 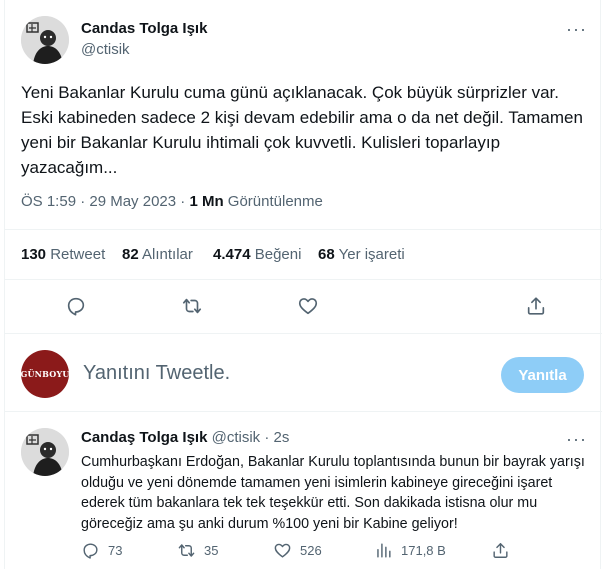 I want to click on views-count-reply: 171,8 B, so click(x=423, y=550).